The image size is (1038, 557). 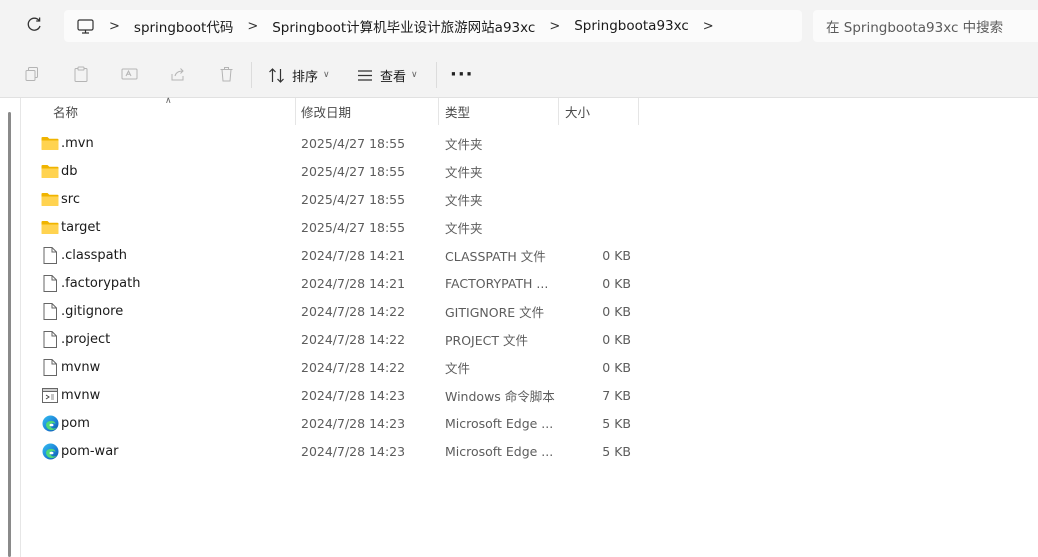 I want to click on column-header-date: 修改日期, so click(x=326, y=111).